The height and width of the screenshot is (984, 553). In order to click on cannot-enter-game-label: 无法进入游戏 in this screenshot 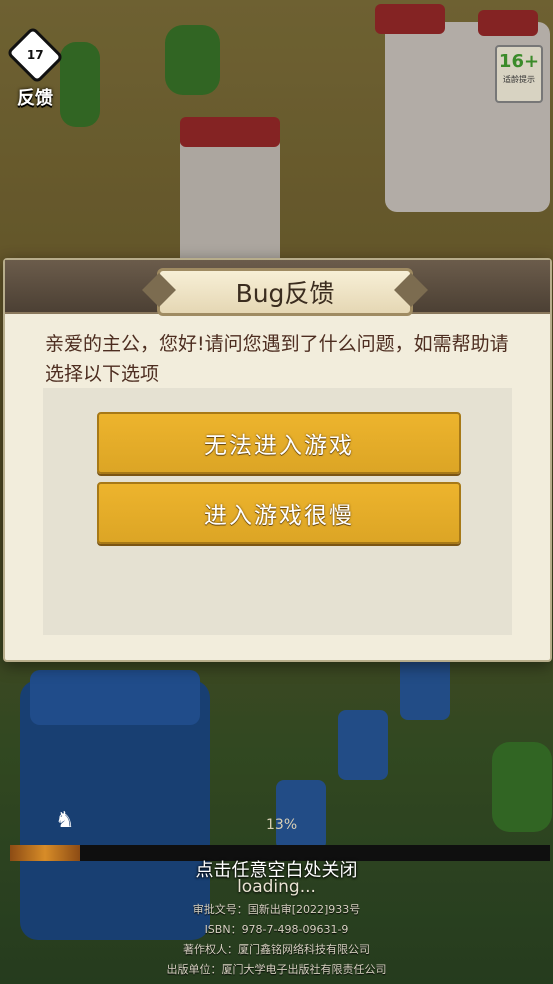, I will do `click(279, 446)`.